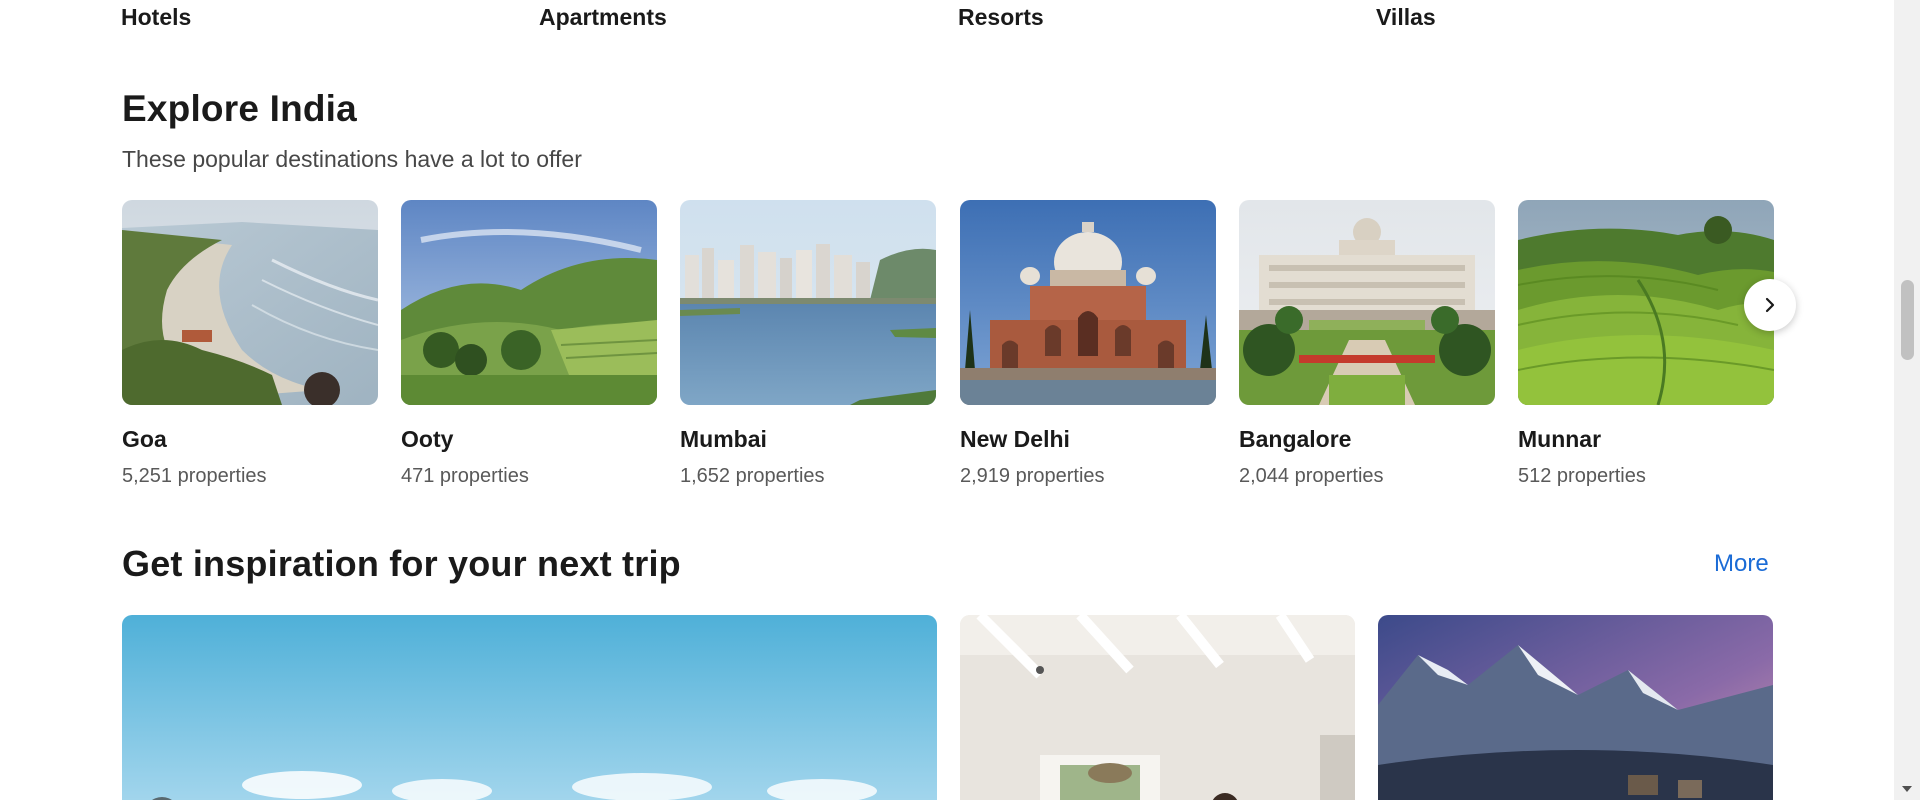  What do you see at coordinates (1560, 439) in the screenshot?
I see `destination-name: Munnar` at bounding box center [1560, 439].